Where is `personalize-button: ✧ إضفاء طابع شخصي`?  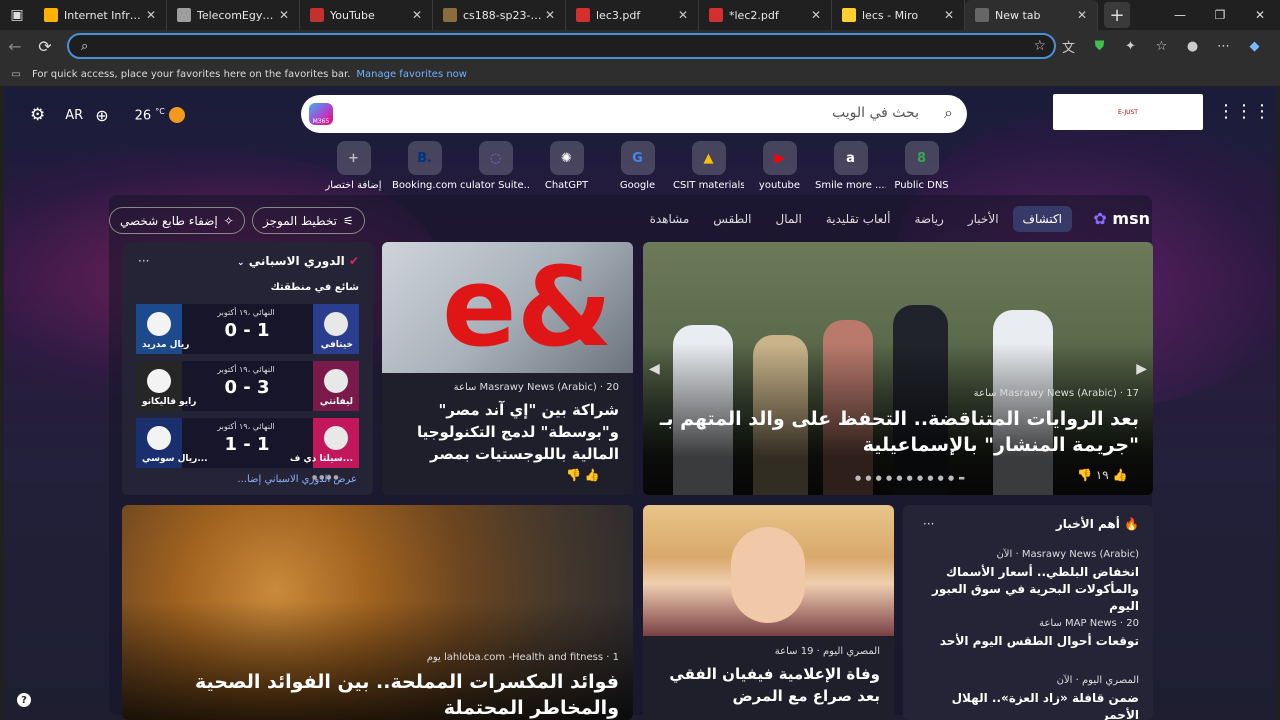
personalize-button: ✧ إضفاء طابع شخصي is located at coordinates (177, 220).